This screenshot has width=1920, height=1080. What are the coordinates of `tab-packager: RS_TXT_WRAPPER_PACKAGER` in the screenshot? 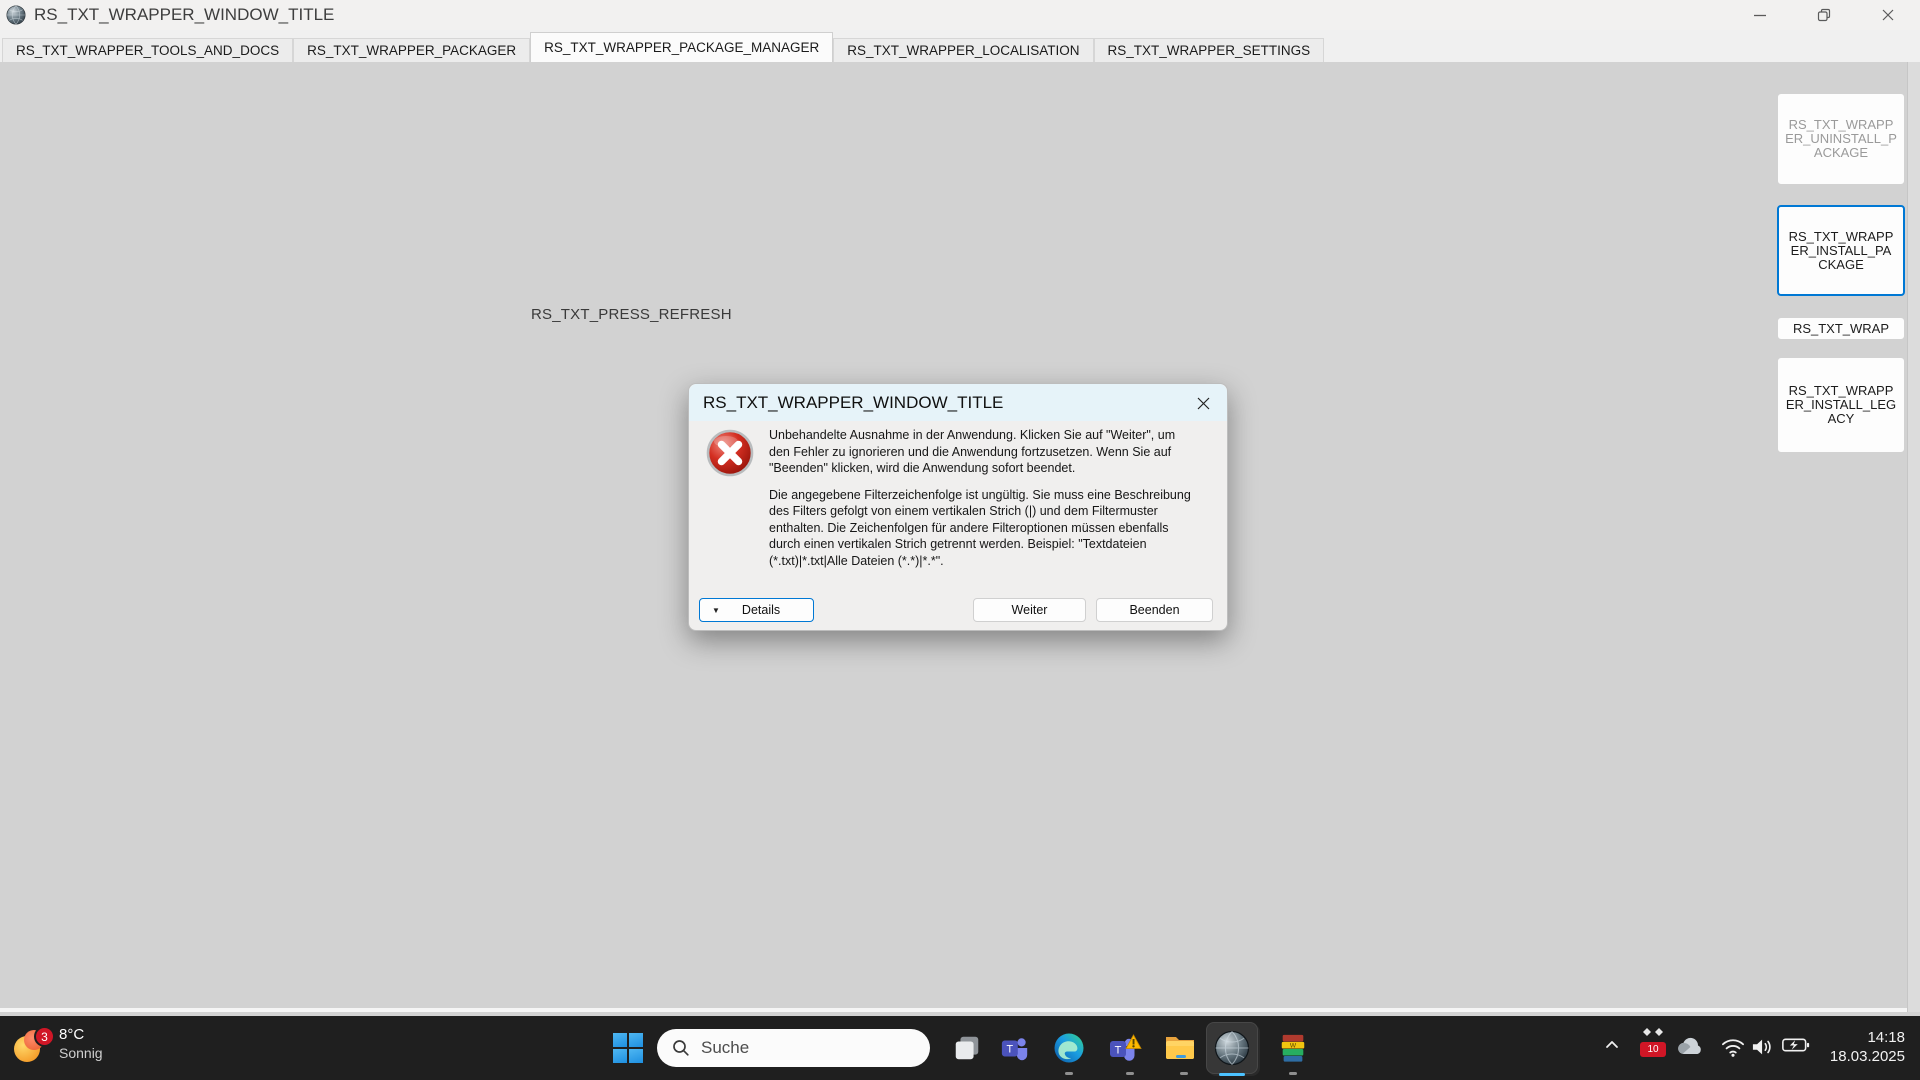 It's located at (412, 50).